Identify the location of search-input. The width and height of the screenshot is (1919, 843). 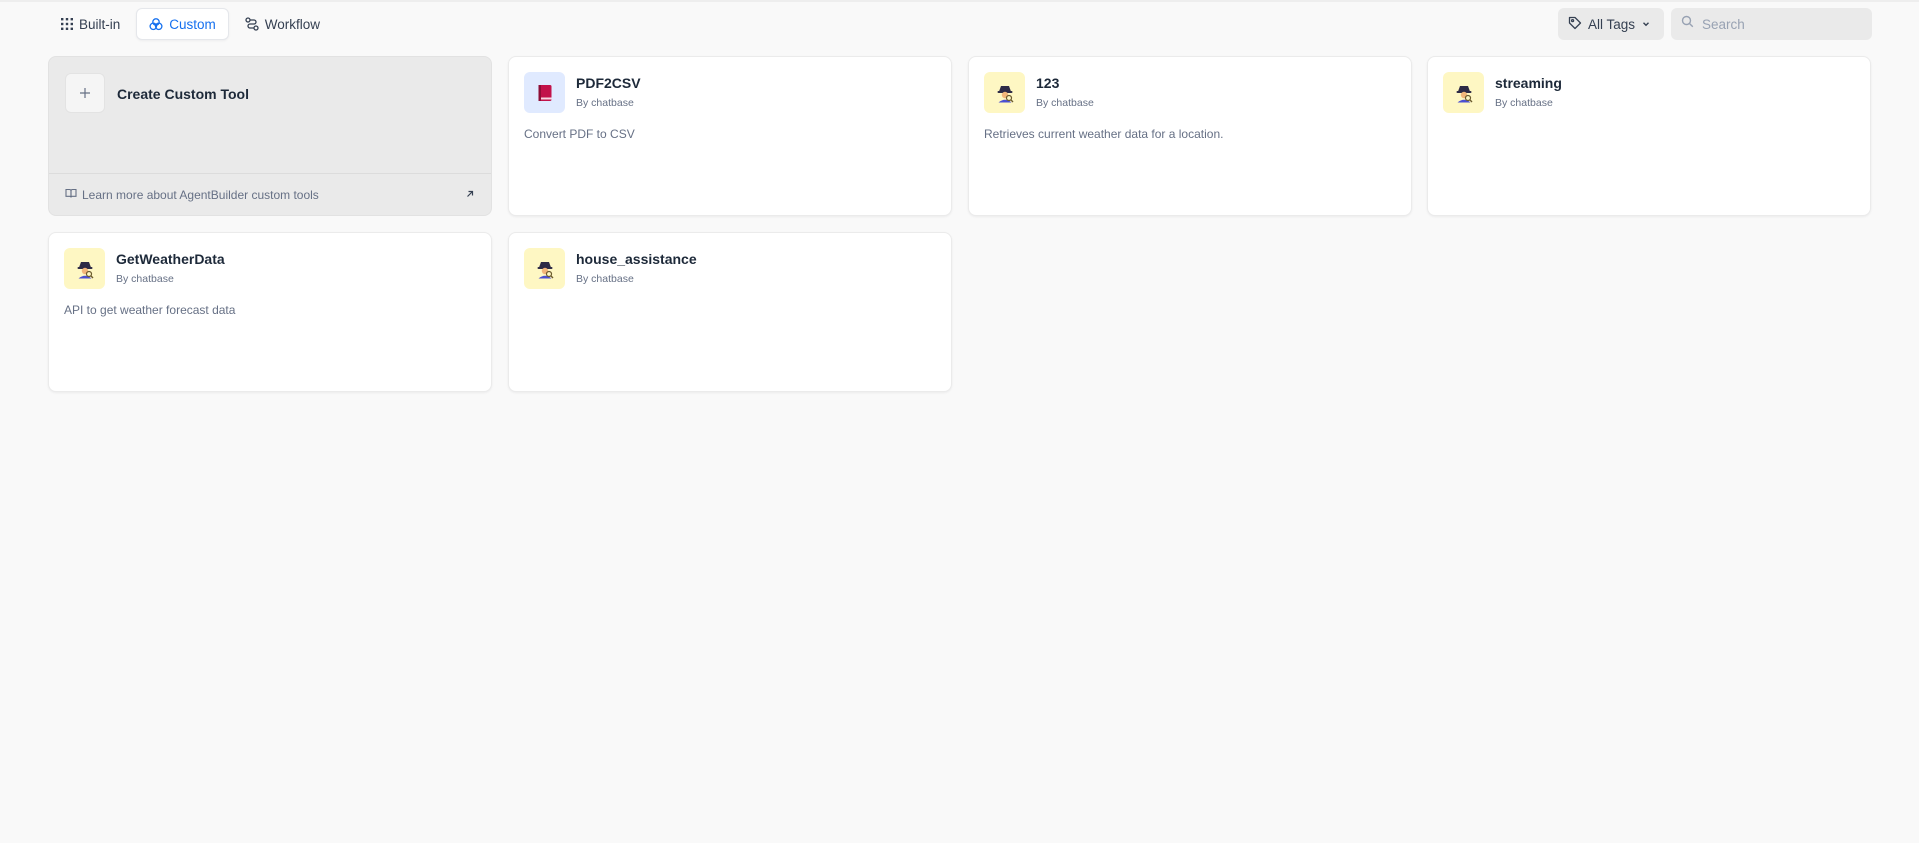
(1782, 24).